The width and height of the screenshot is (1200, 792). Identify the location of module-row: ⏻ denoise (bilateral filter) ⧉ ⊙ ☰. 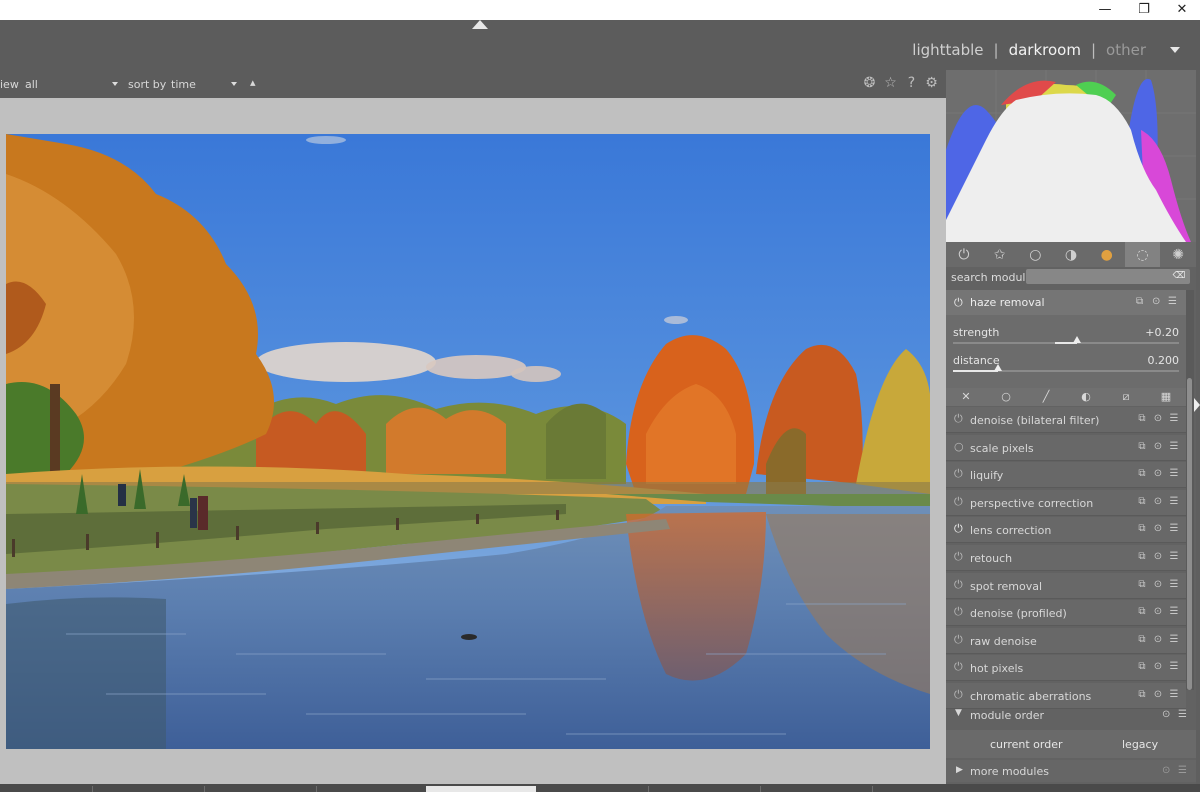
(1066, 420).